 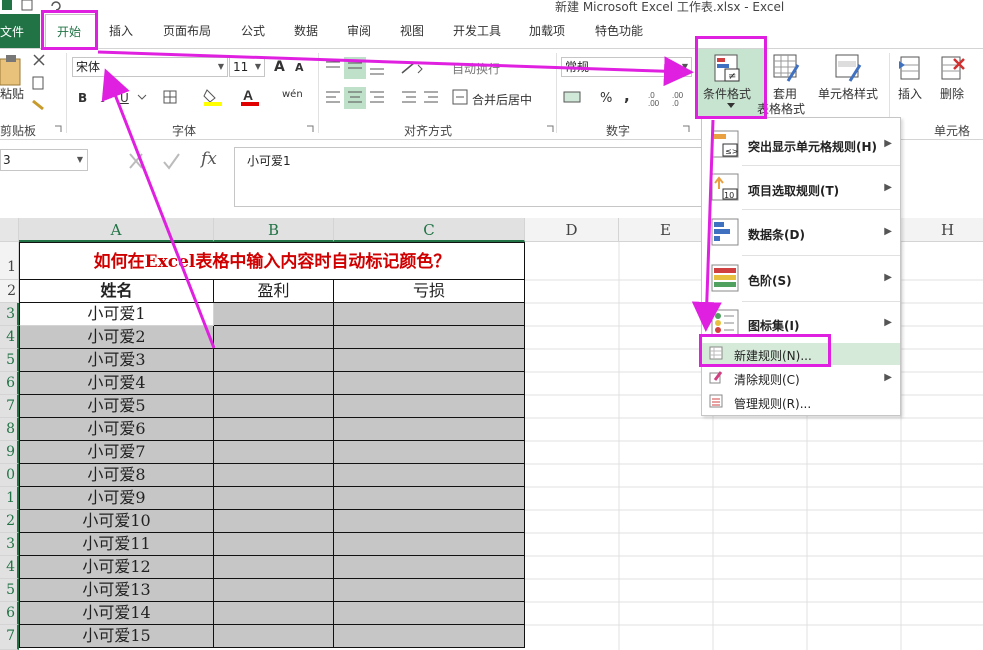 I want to click on indent-icons, so click(x=421, y=98).